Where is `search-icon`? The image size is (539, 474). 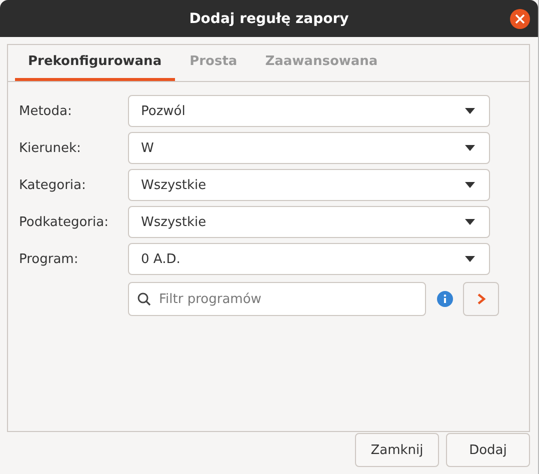 search-icon is located at coordinates (144, 299).